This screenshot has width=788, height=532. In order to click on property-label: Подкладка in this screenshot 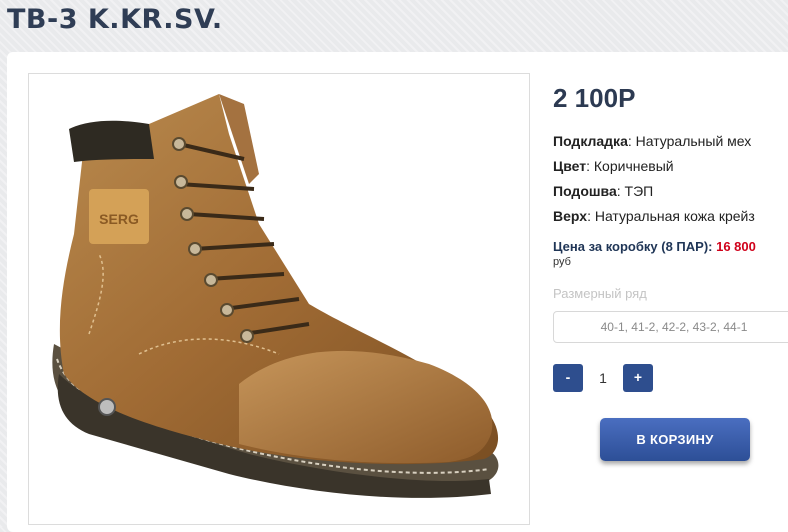, I will do `click(590, 141)`.